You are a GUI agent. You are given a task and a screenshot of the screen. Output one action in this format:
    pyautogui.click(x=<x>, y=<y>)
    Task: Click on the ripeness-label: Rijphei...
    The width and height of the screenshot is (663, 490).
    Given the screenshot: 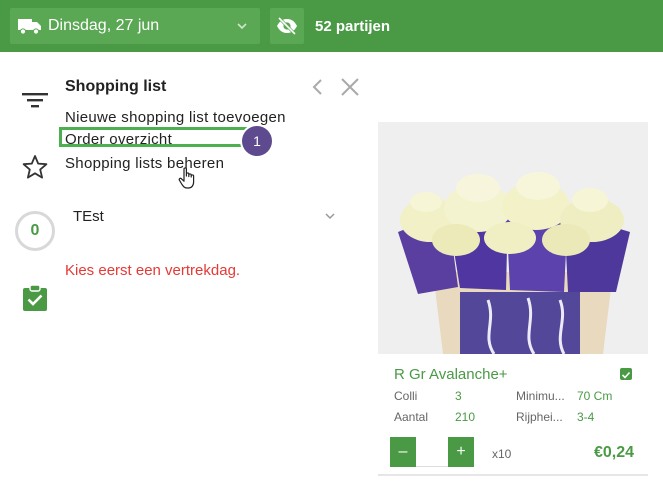 What is the action you would take?
    pyautogui.click(x=539, y=417)
    